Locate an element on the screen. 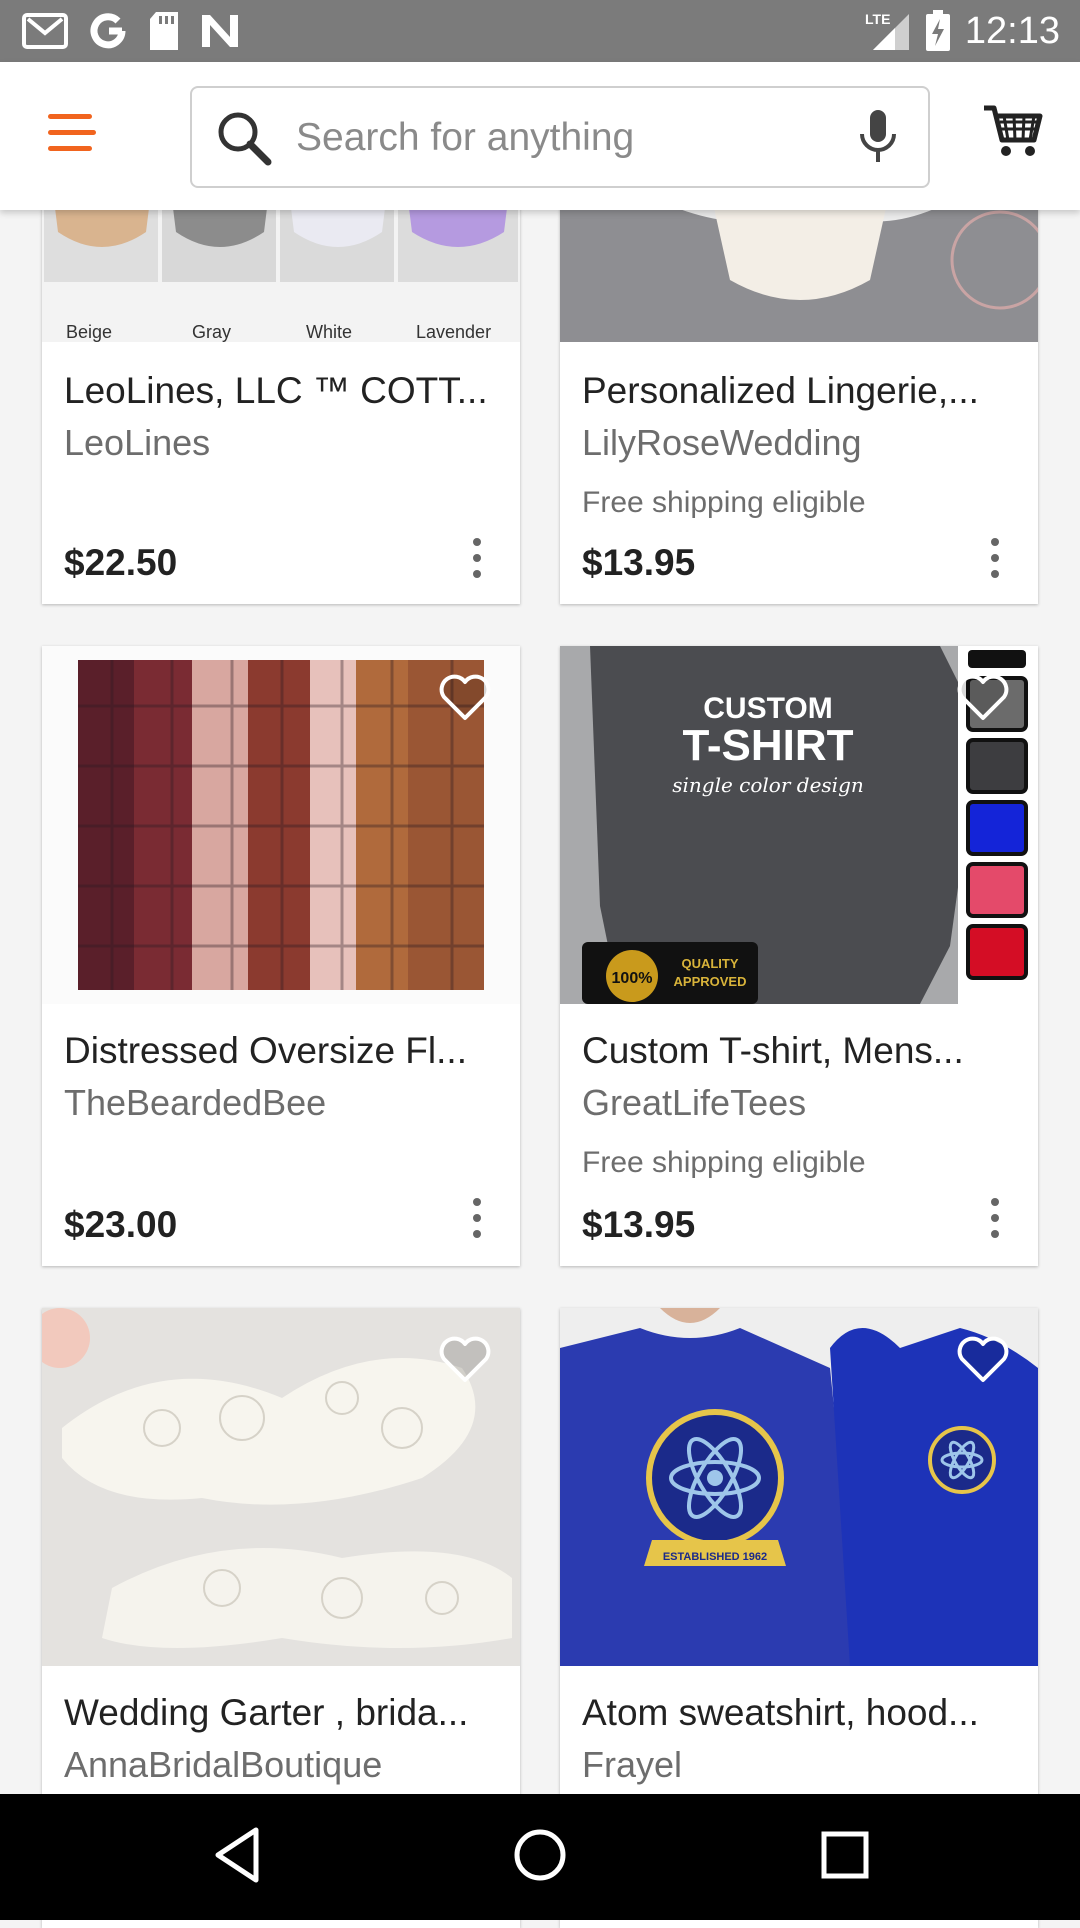 This screenshot has width=1080, height=1928. svg-text: Beige is located at coordinates (89, 332).